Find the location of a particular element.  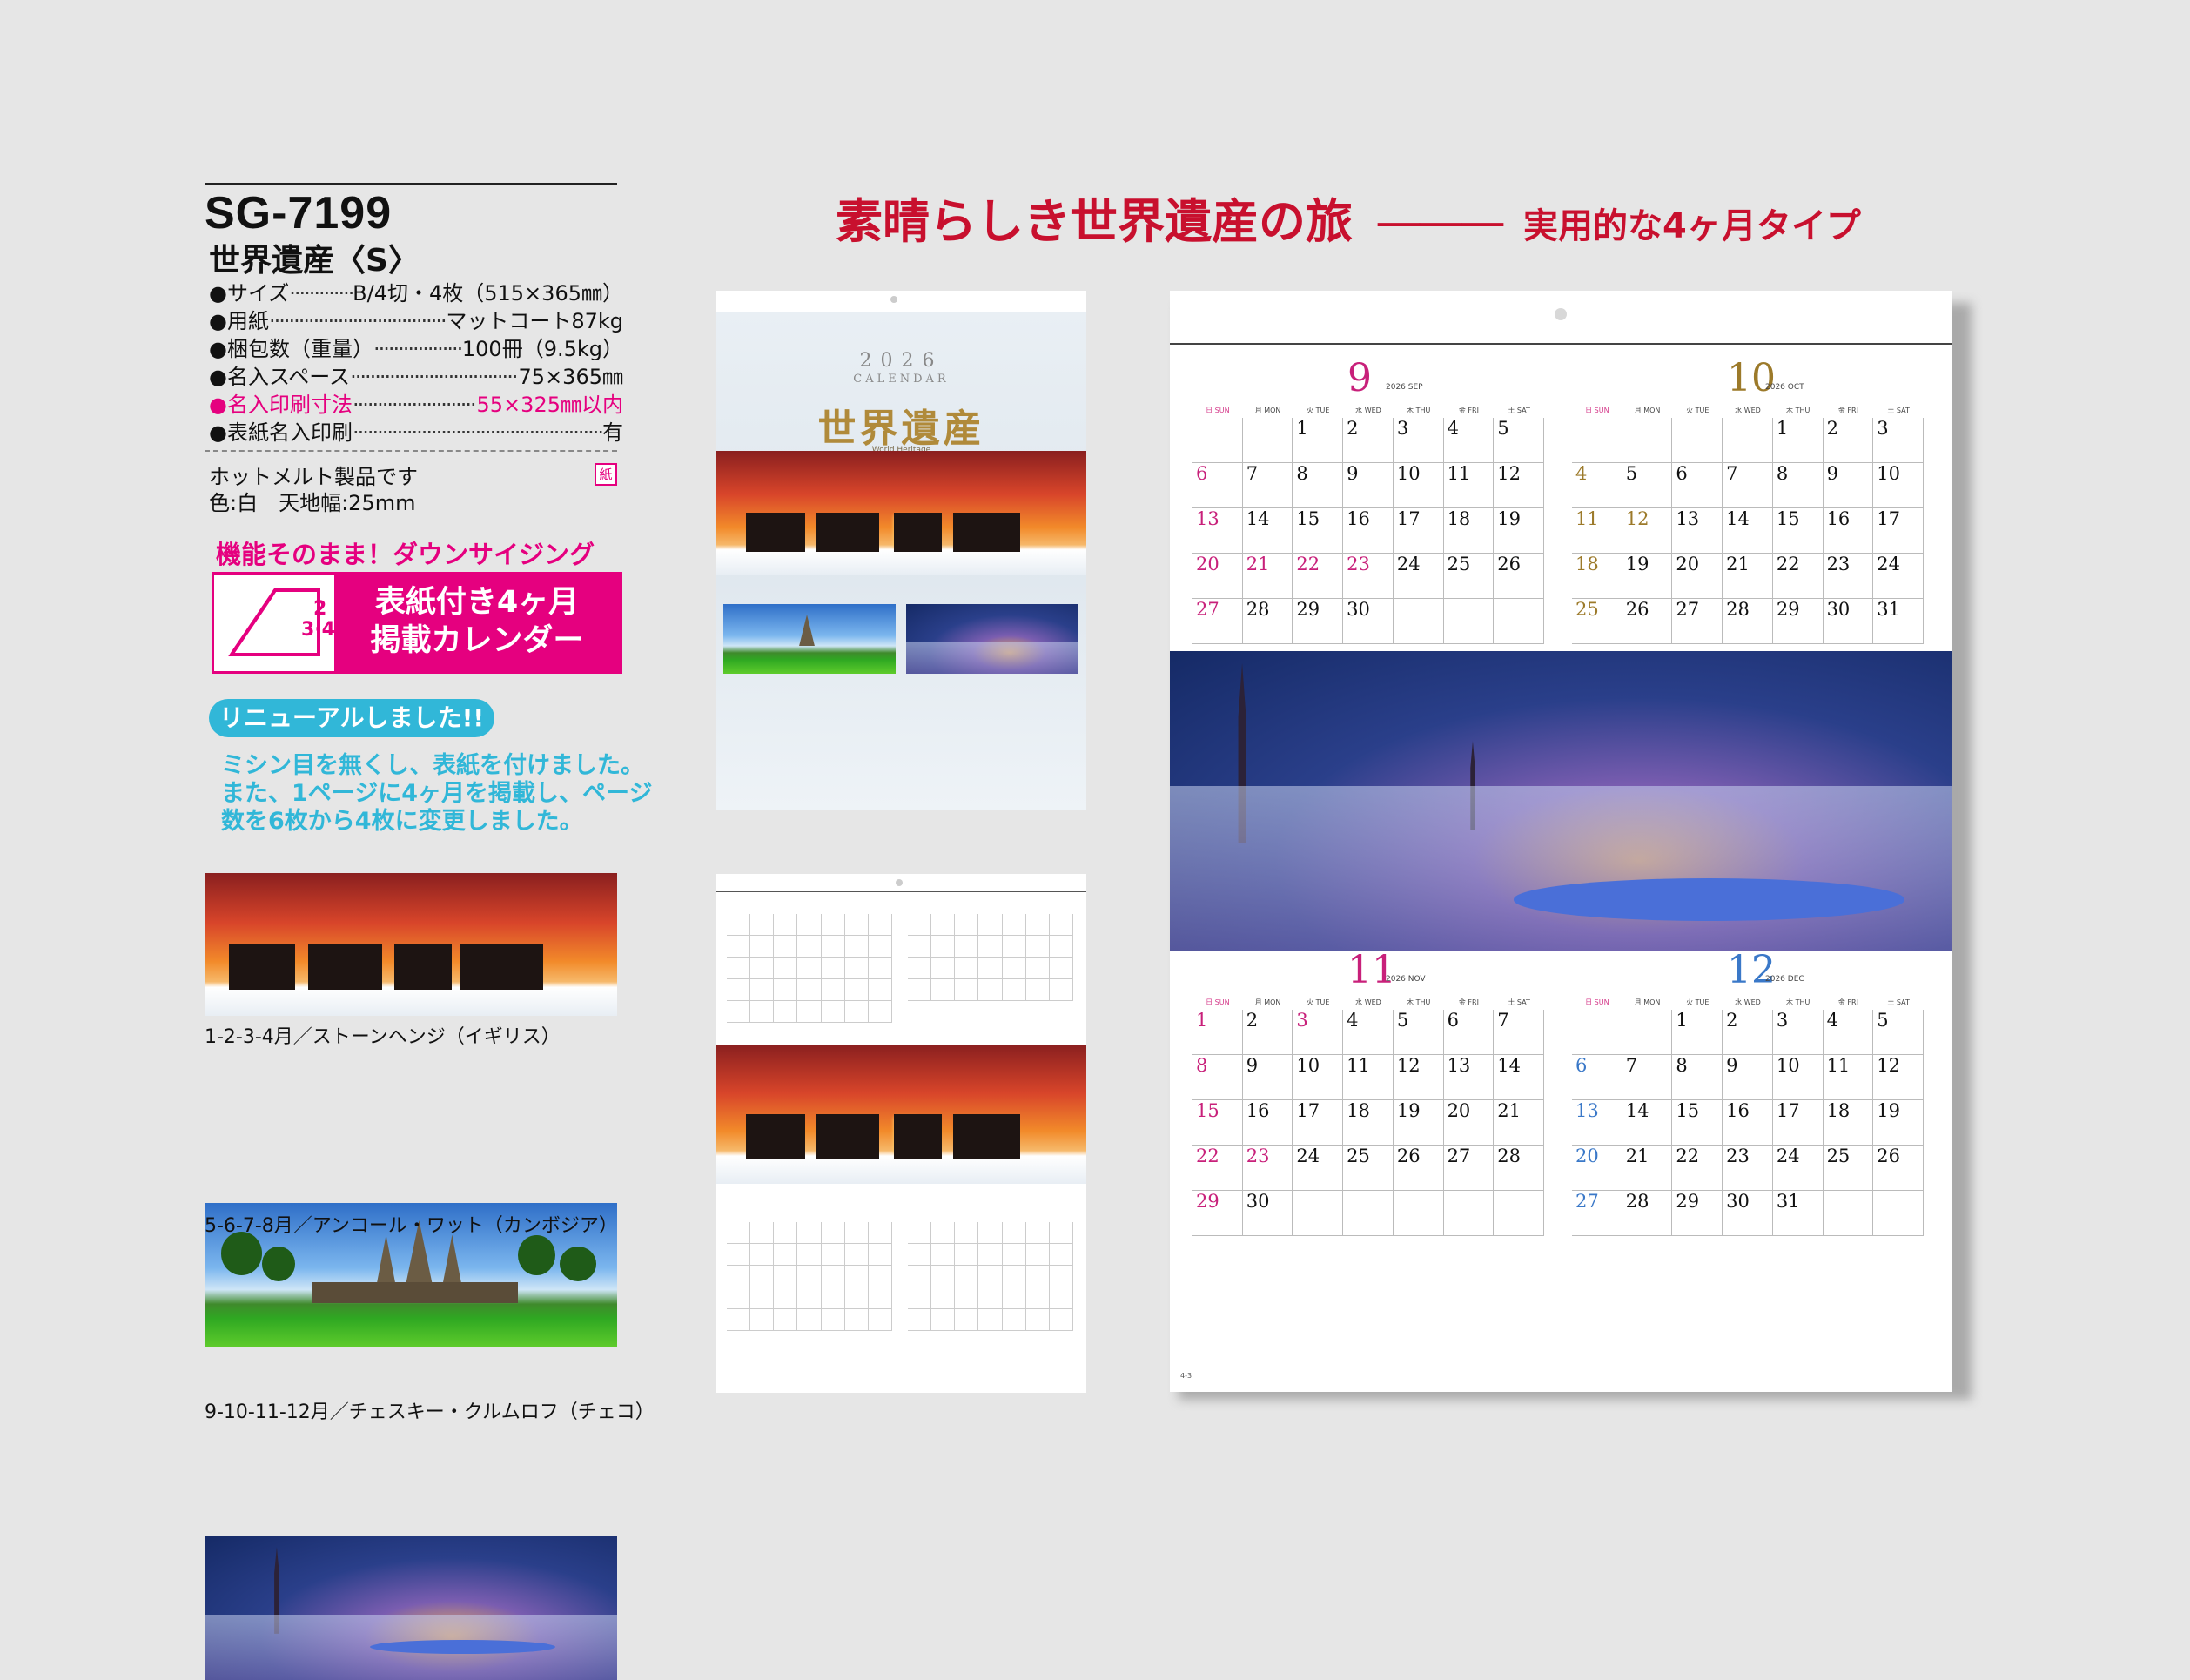

cover-calendar-word: CALENDAR is located at coordinates (902, 379).